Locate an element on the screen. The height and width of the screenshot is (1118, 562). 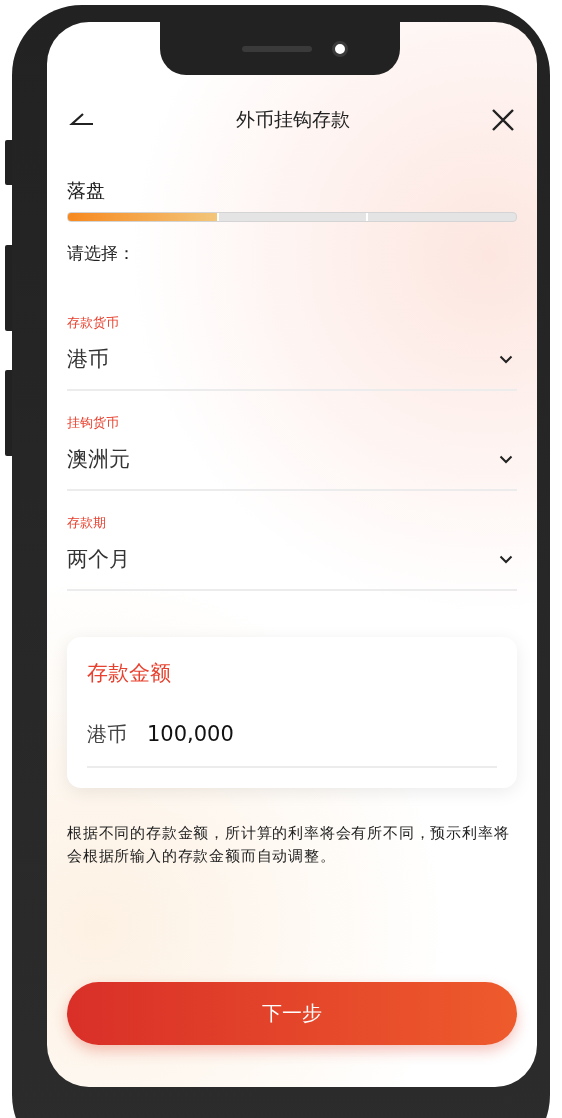
amount-input: 港币 100,000 is located at coordinates (292, 744).